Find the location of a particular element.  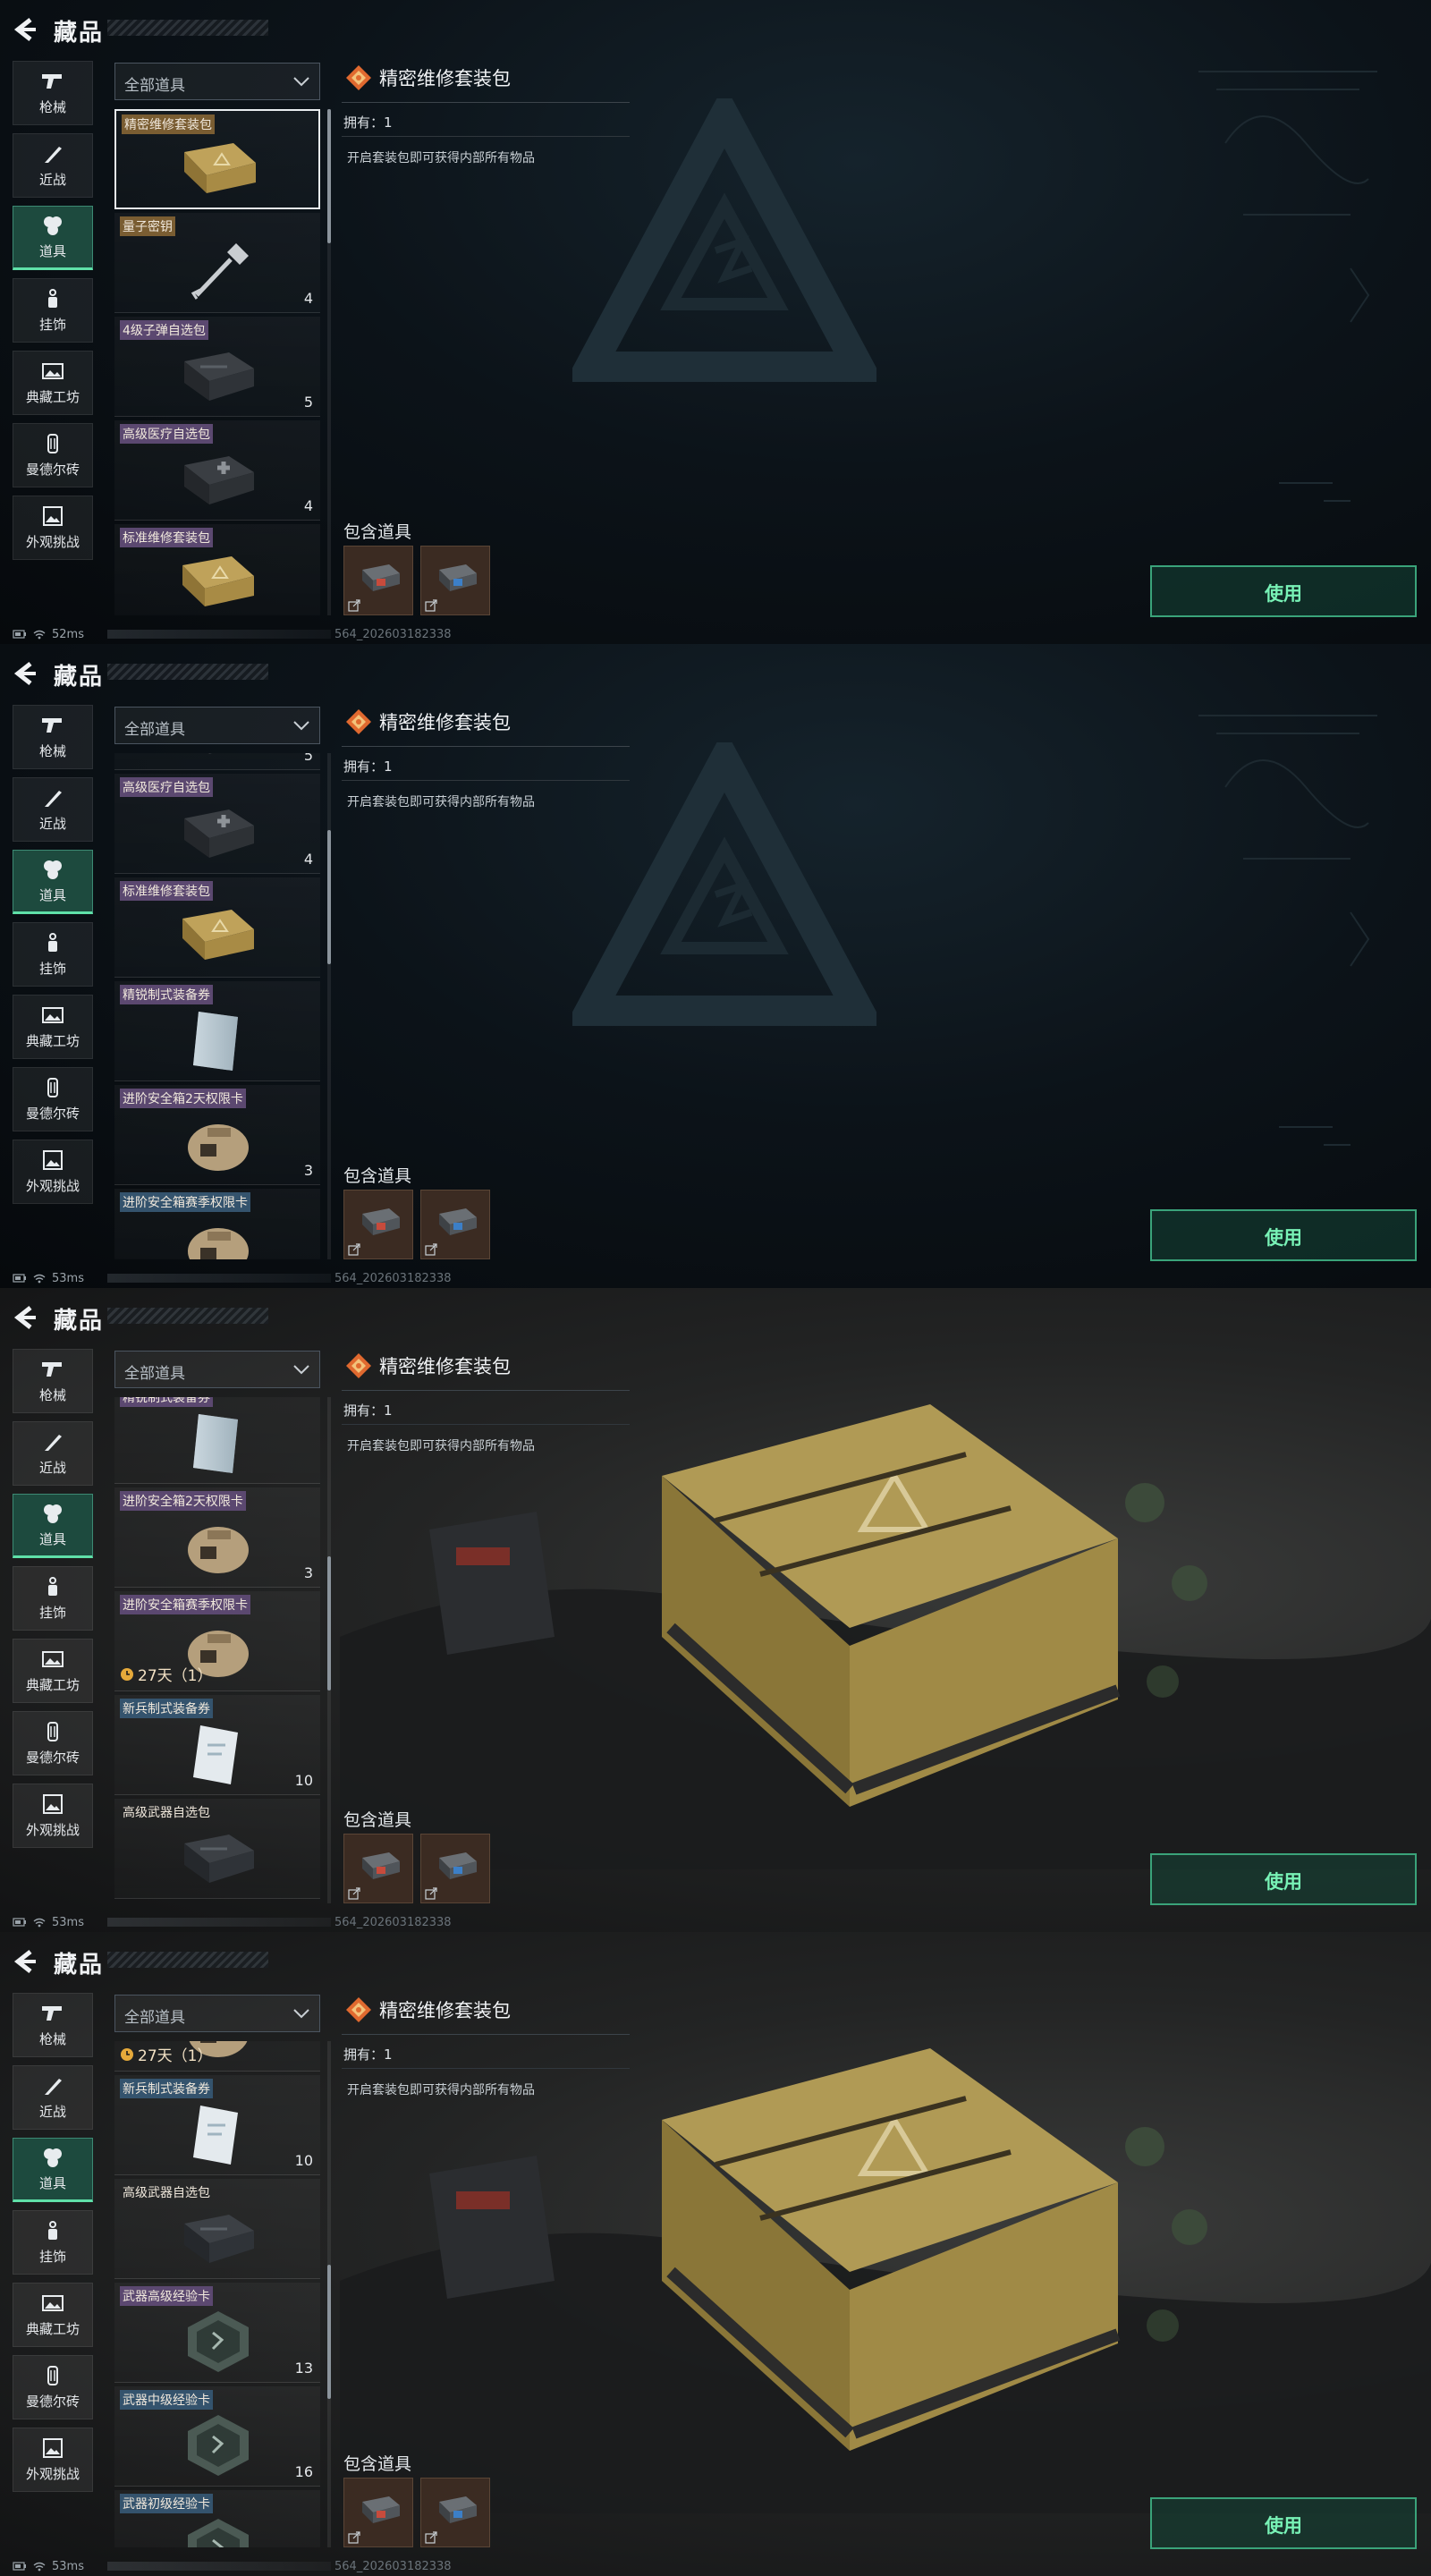

chevron-down-icon is located at coordinates (301, 81).